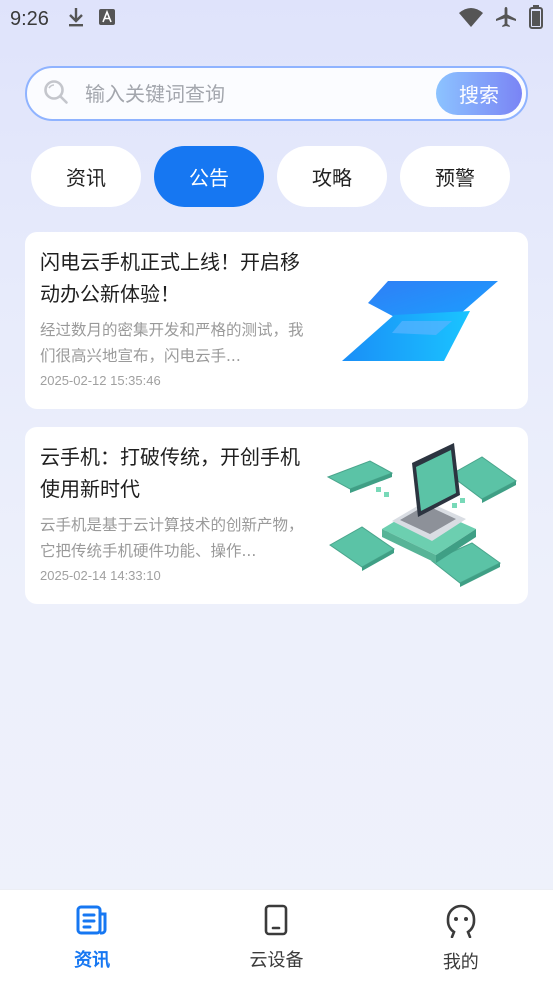 The width and height of the screenshot is (553, 983). Describe the element at coordinates (276, 922) in the screenshot. I see `phone-icon` at that location.